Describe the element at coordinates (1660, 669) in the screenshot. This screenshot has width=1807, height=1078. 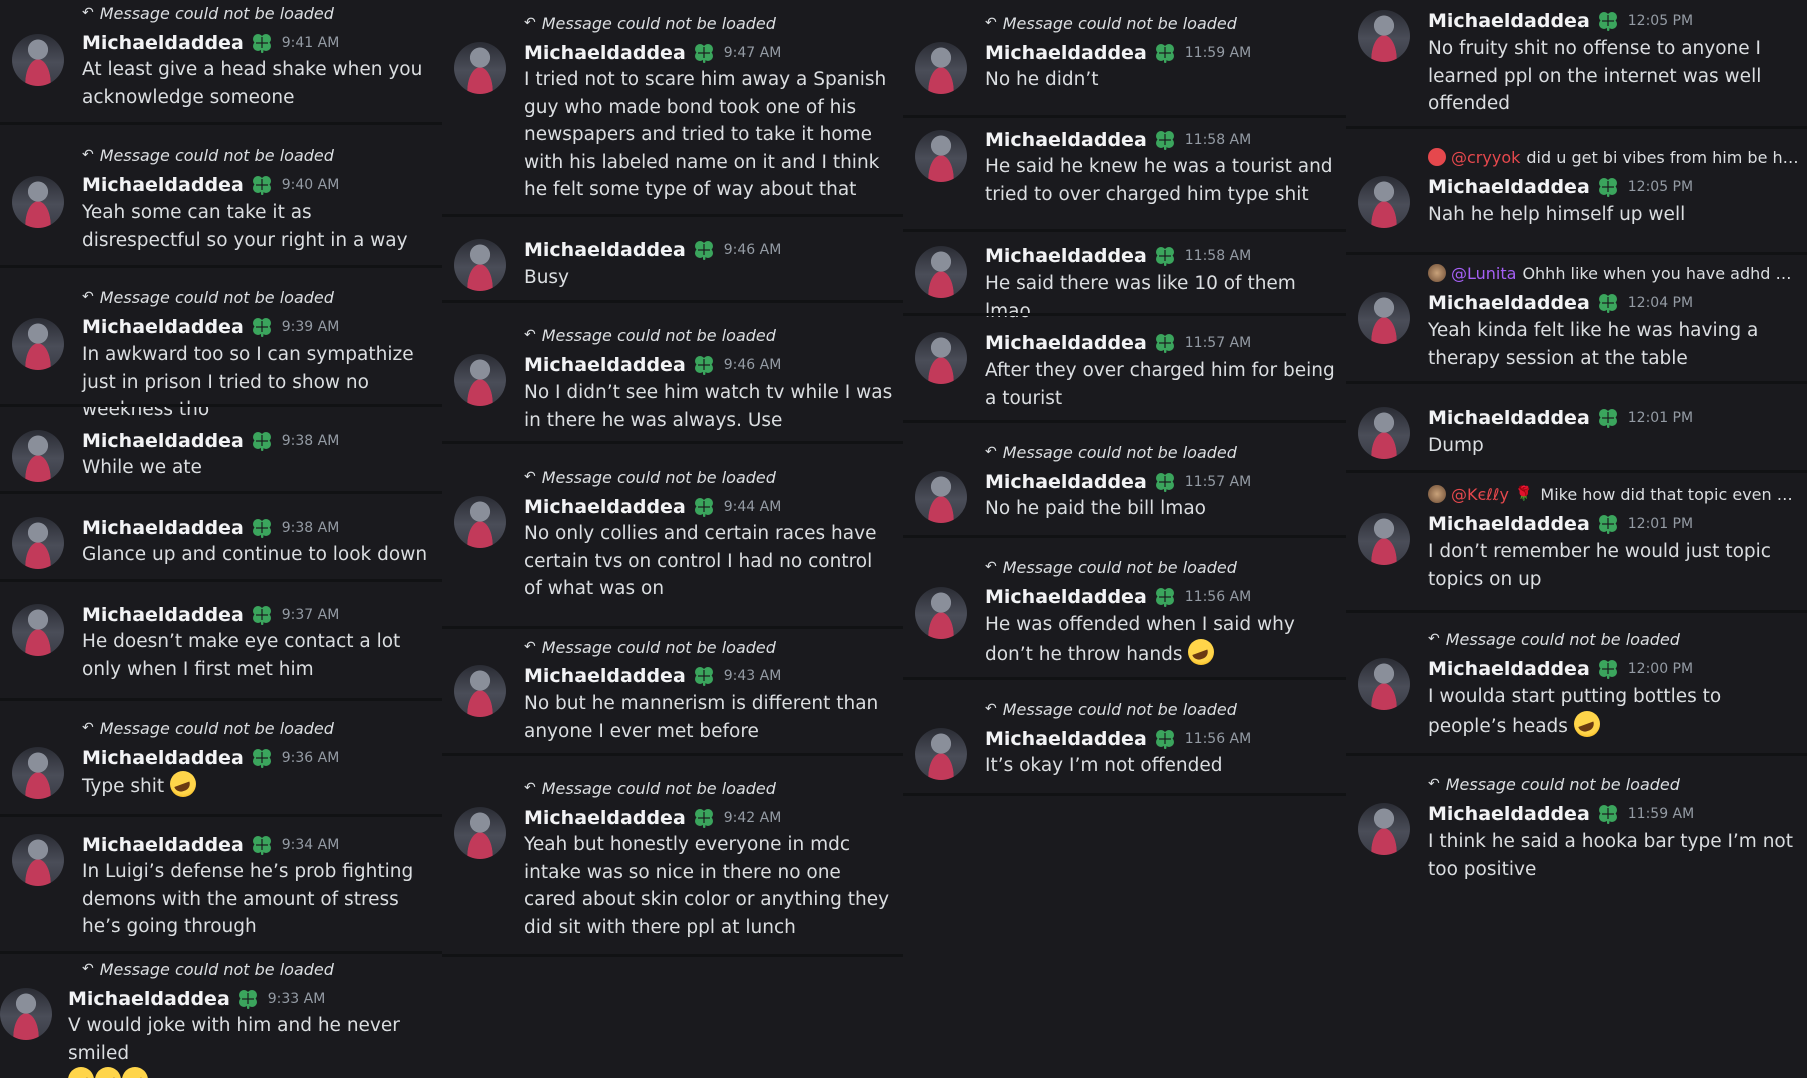
I see `timestamp: 12:00 PM` at that location.